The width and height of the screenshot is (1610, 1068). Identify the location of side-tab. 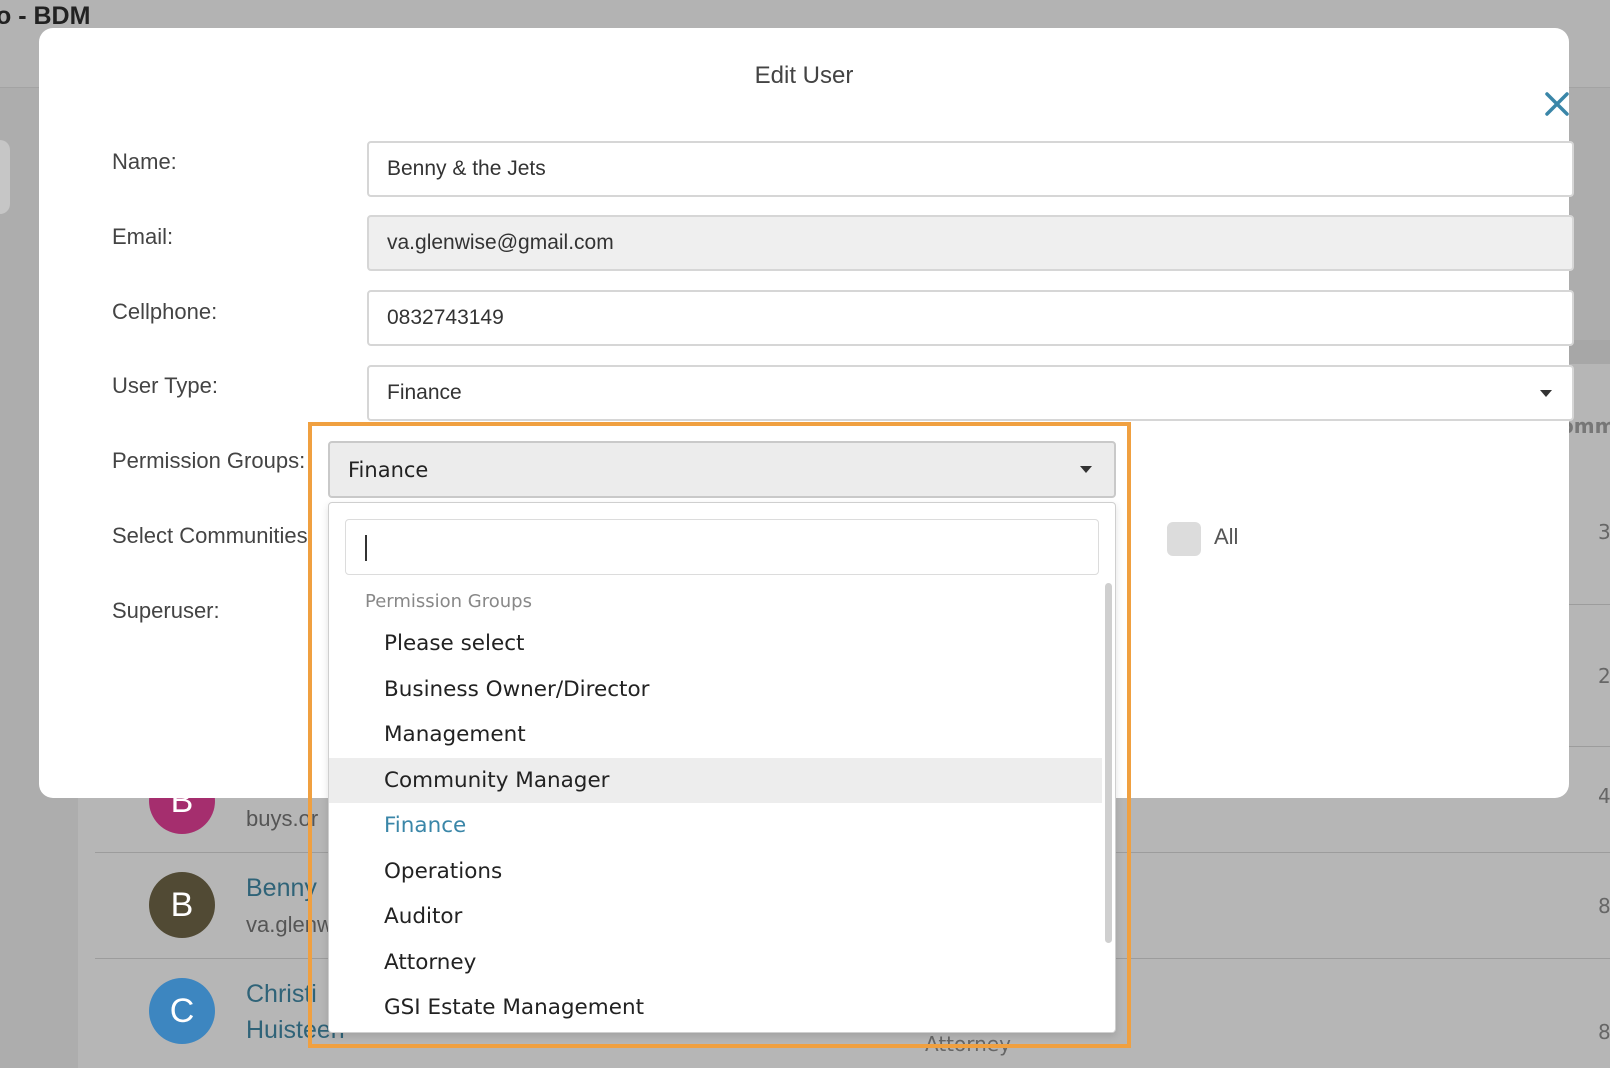
(5, 177).